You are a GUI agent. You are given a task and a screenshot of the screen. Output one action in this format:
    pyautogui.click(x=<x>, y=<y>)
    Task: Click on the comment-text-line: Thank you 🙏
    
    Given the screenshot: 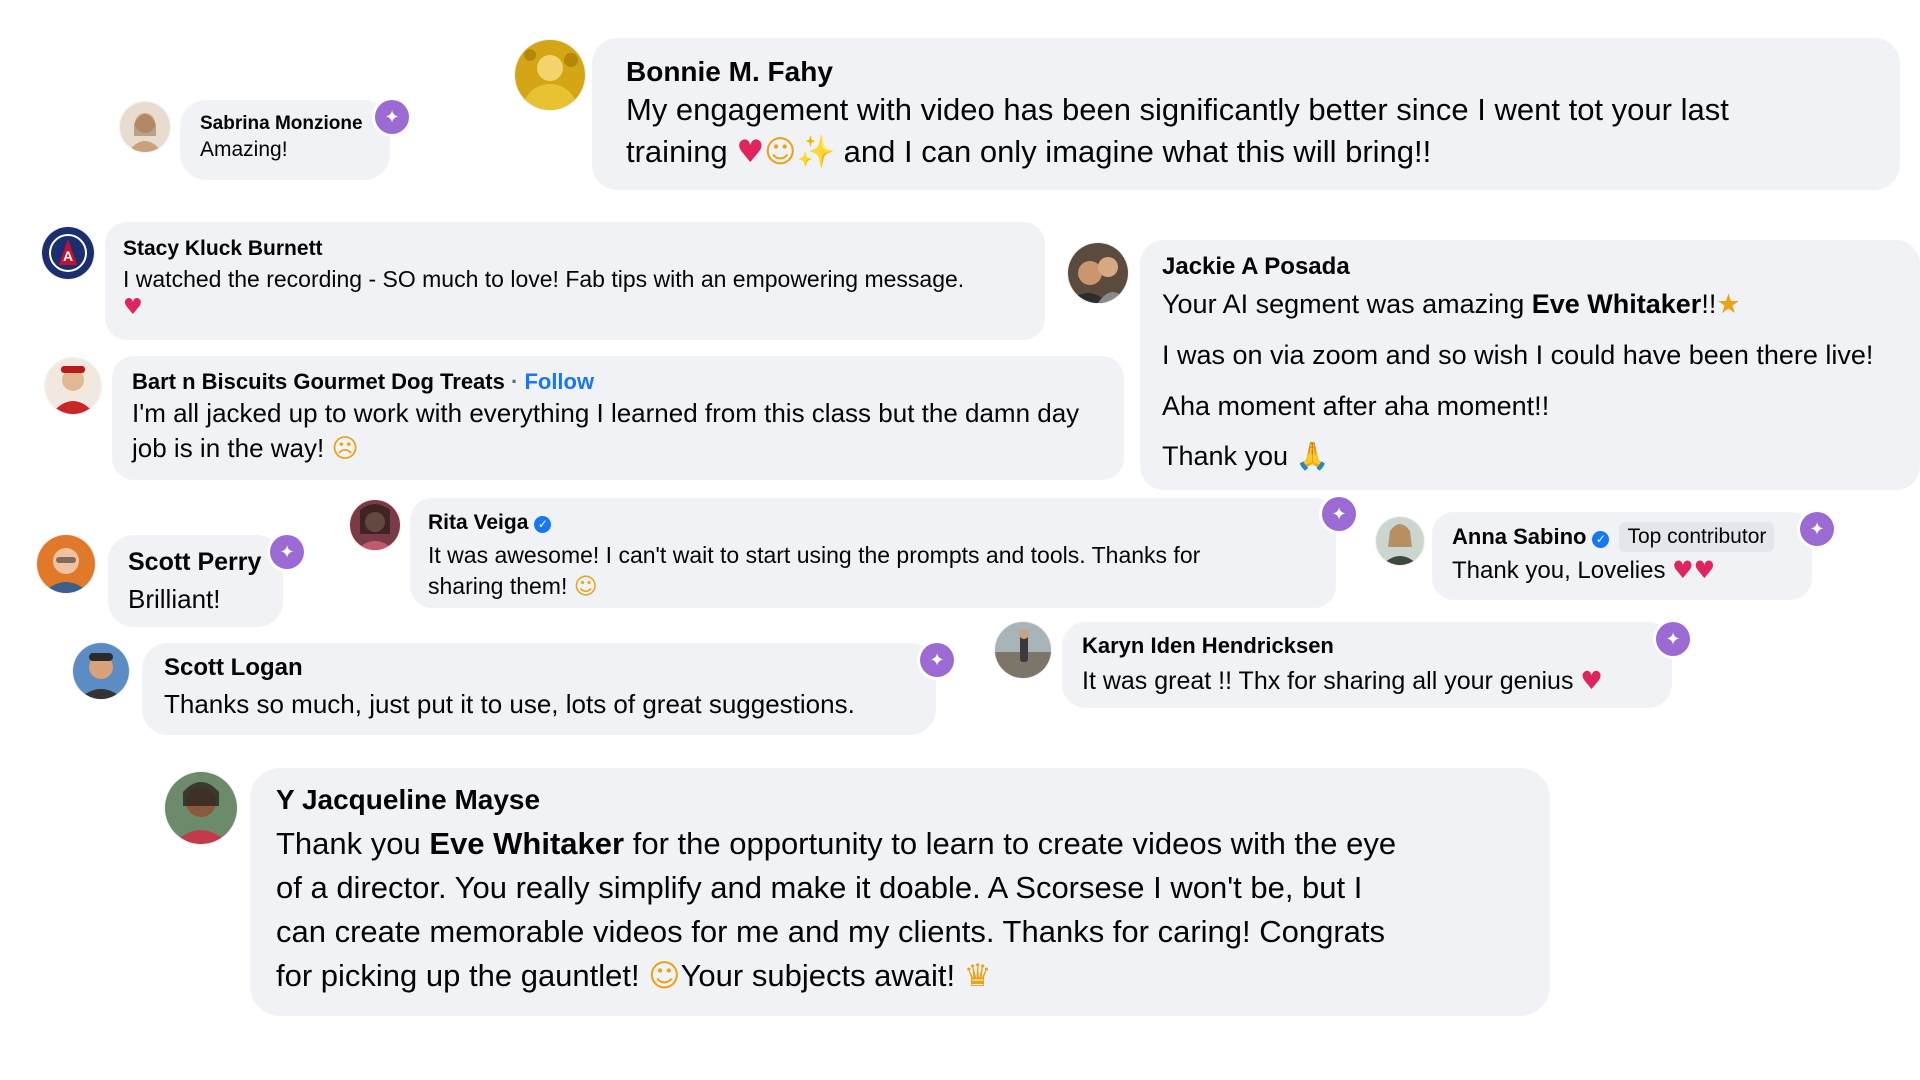 What is the action you would take?
    pyautogui.click(x=1530, y=456)
    